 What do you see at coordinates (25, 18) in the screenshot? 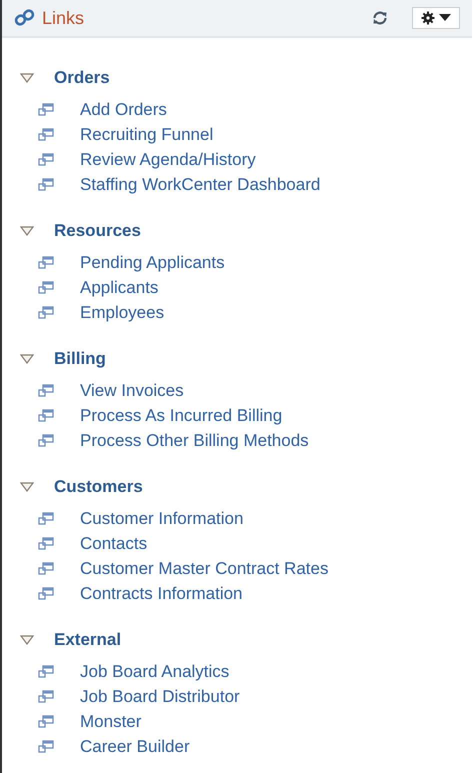
I see `link-icon` at bounding box center [25, 18].